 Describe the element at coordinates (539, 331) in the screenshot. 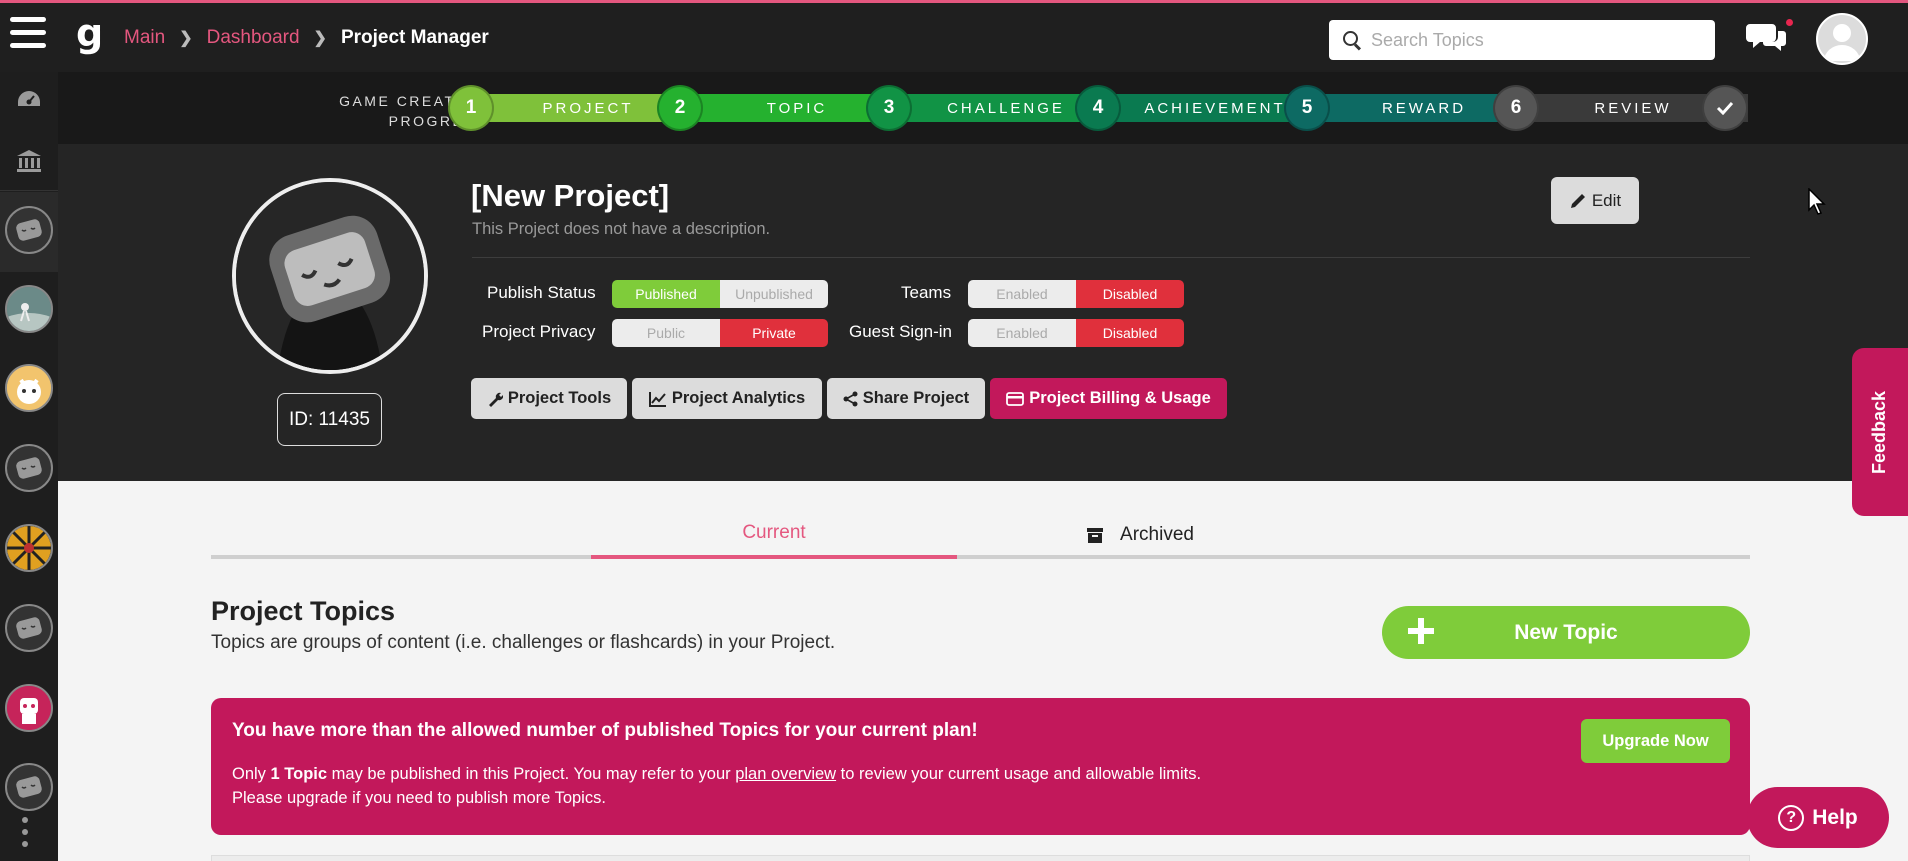

I see `project-privacy-label: Project Privacy` at that location.